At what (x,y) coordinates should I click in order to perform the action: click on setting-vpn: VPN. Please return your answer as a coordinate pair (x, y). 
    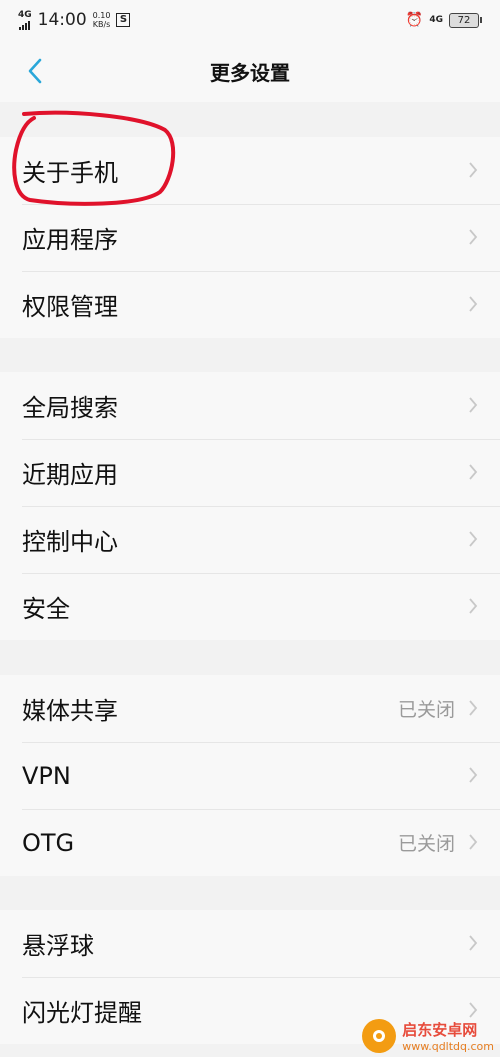
    Looking at the image, I should click on (250, 775).